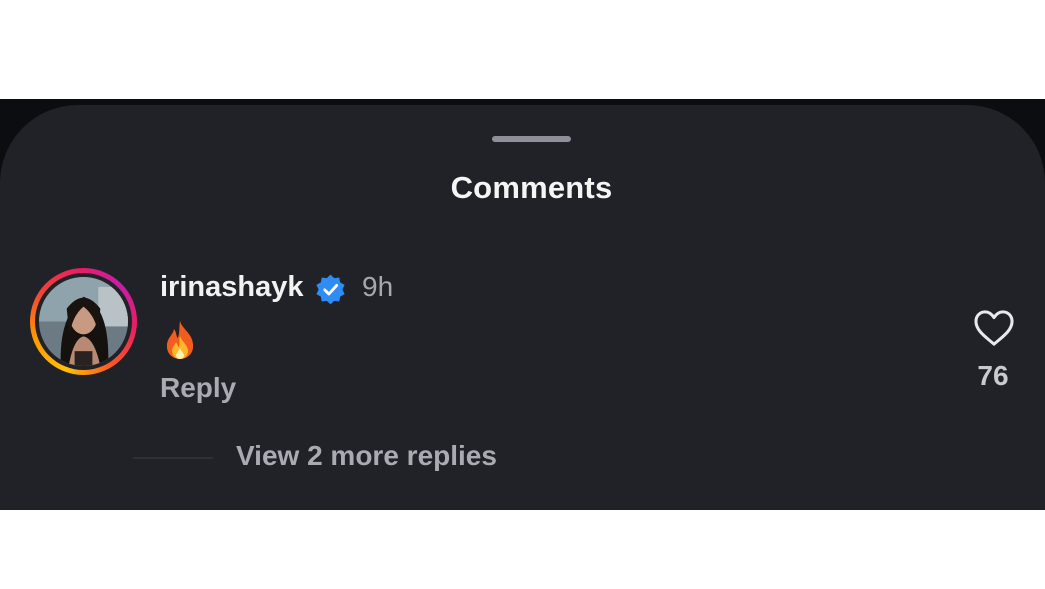 The image size is (1045, 589). Describe the element at coordinates (198, 388) in the screenshot. I see `reply-button: Reply` at that location.